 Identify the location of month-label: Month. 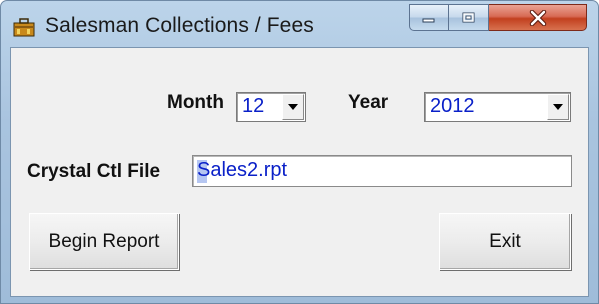
(195, 102).